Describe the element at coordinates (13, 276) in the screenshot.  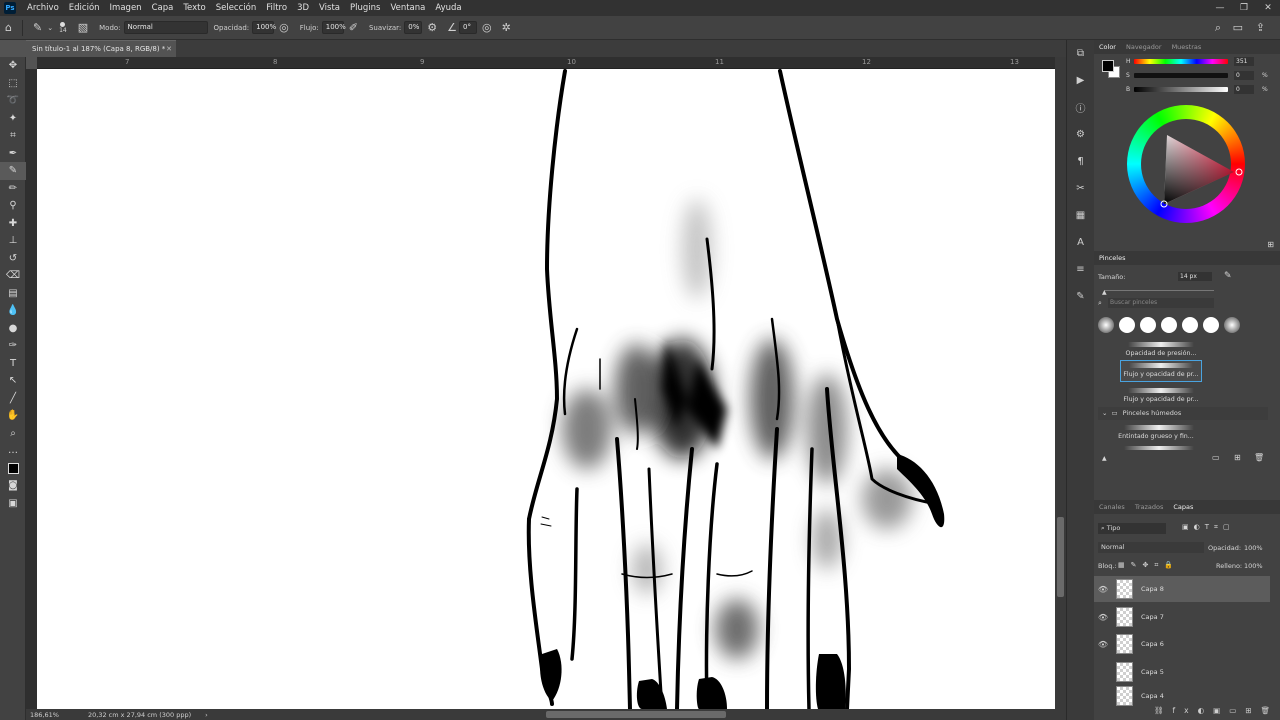
I see `eraser-tool-icon: ⌫` at that location.